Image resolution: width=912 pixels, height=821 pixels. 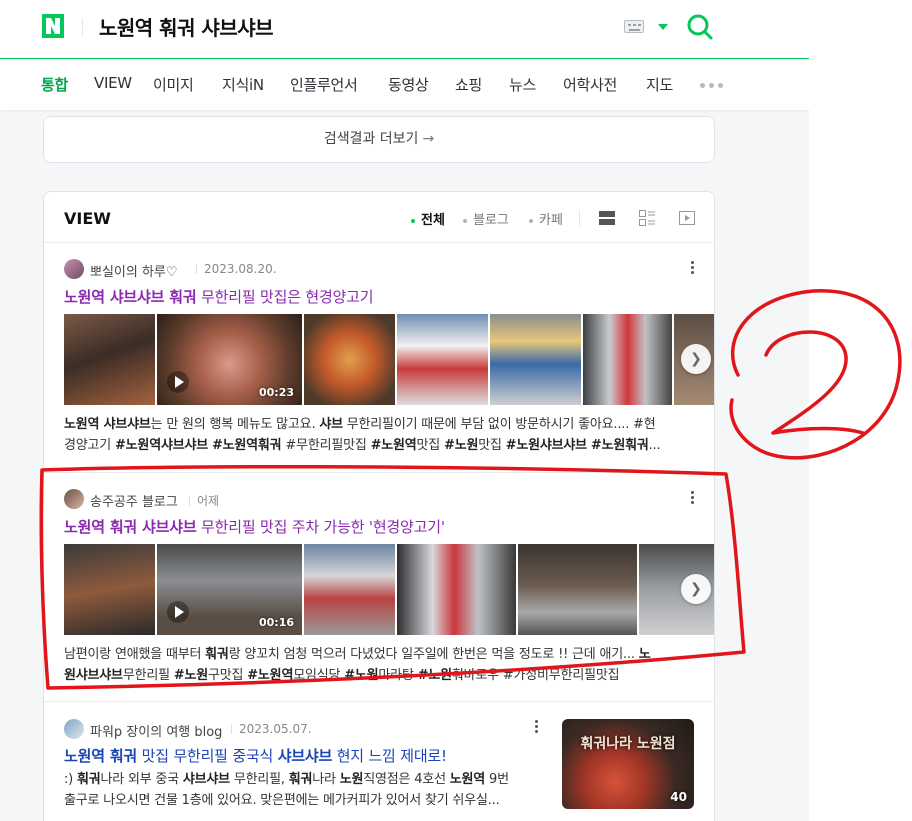 I want to click on autocomplete-toggle-icon, so click(x=663, y=27).